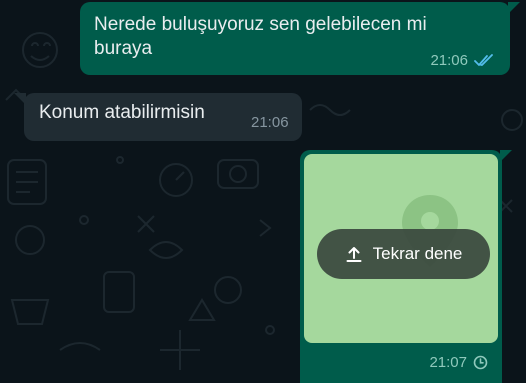 This screenshot has height=383, width=526. Describe the element at coordinates (122, 112) in the screenshot. I see `message-text: Konum atabilirmisin` at that location.